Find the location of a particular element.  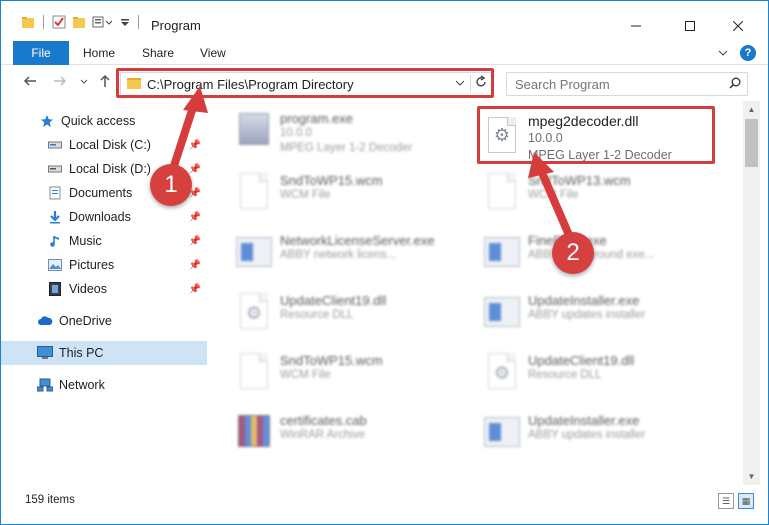

step-badge-1: 1 is located at coordinates (171, 185).